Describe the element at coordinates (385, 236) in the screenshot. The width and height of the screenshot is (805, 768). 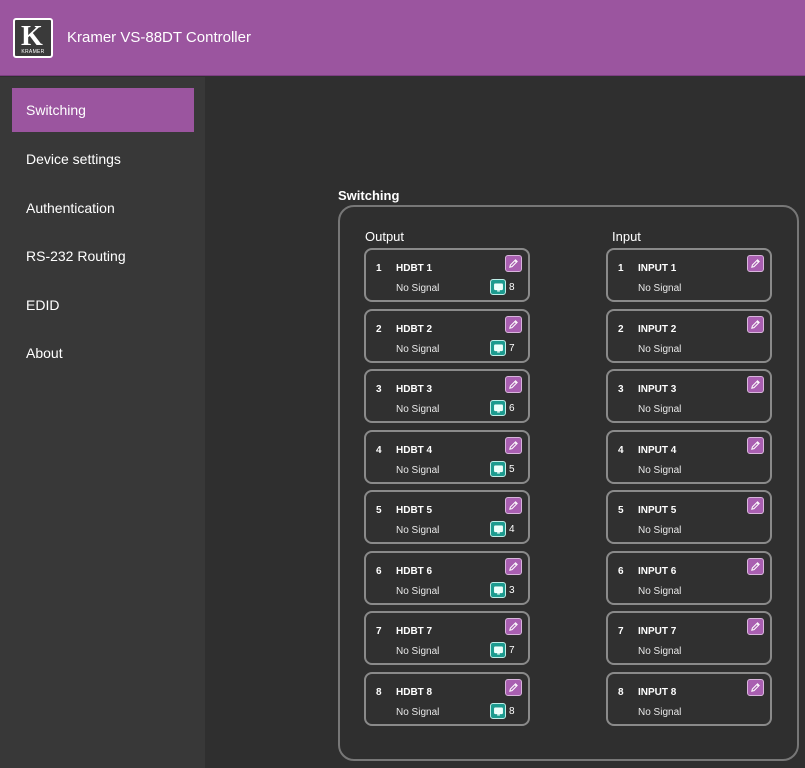
I see `output-column-title: Output` at that location.